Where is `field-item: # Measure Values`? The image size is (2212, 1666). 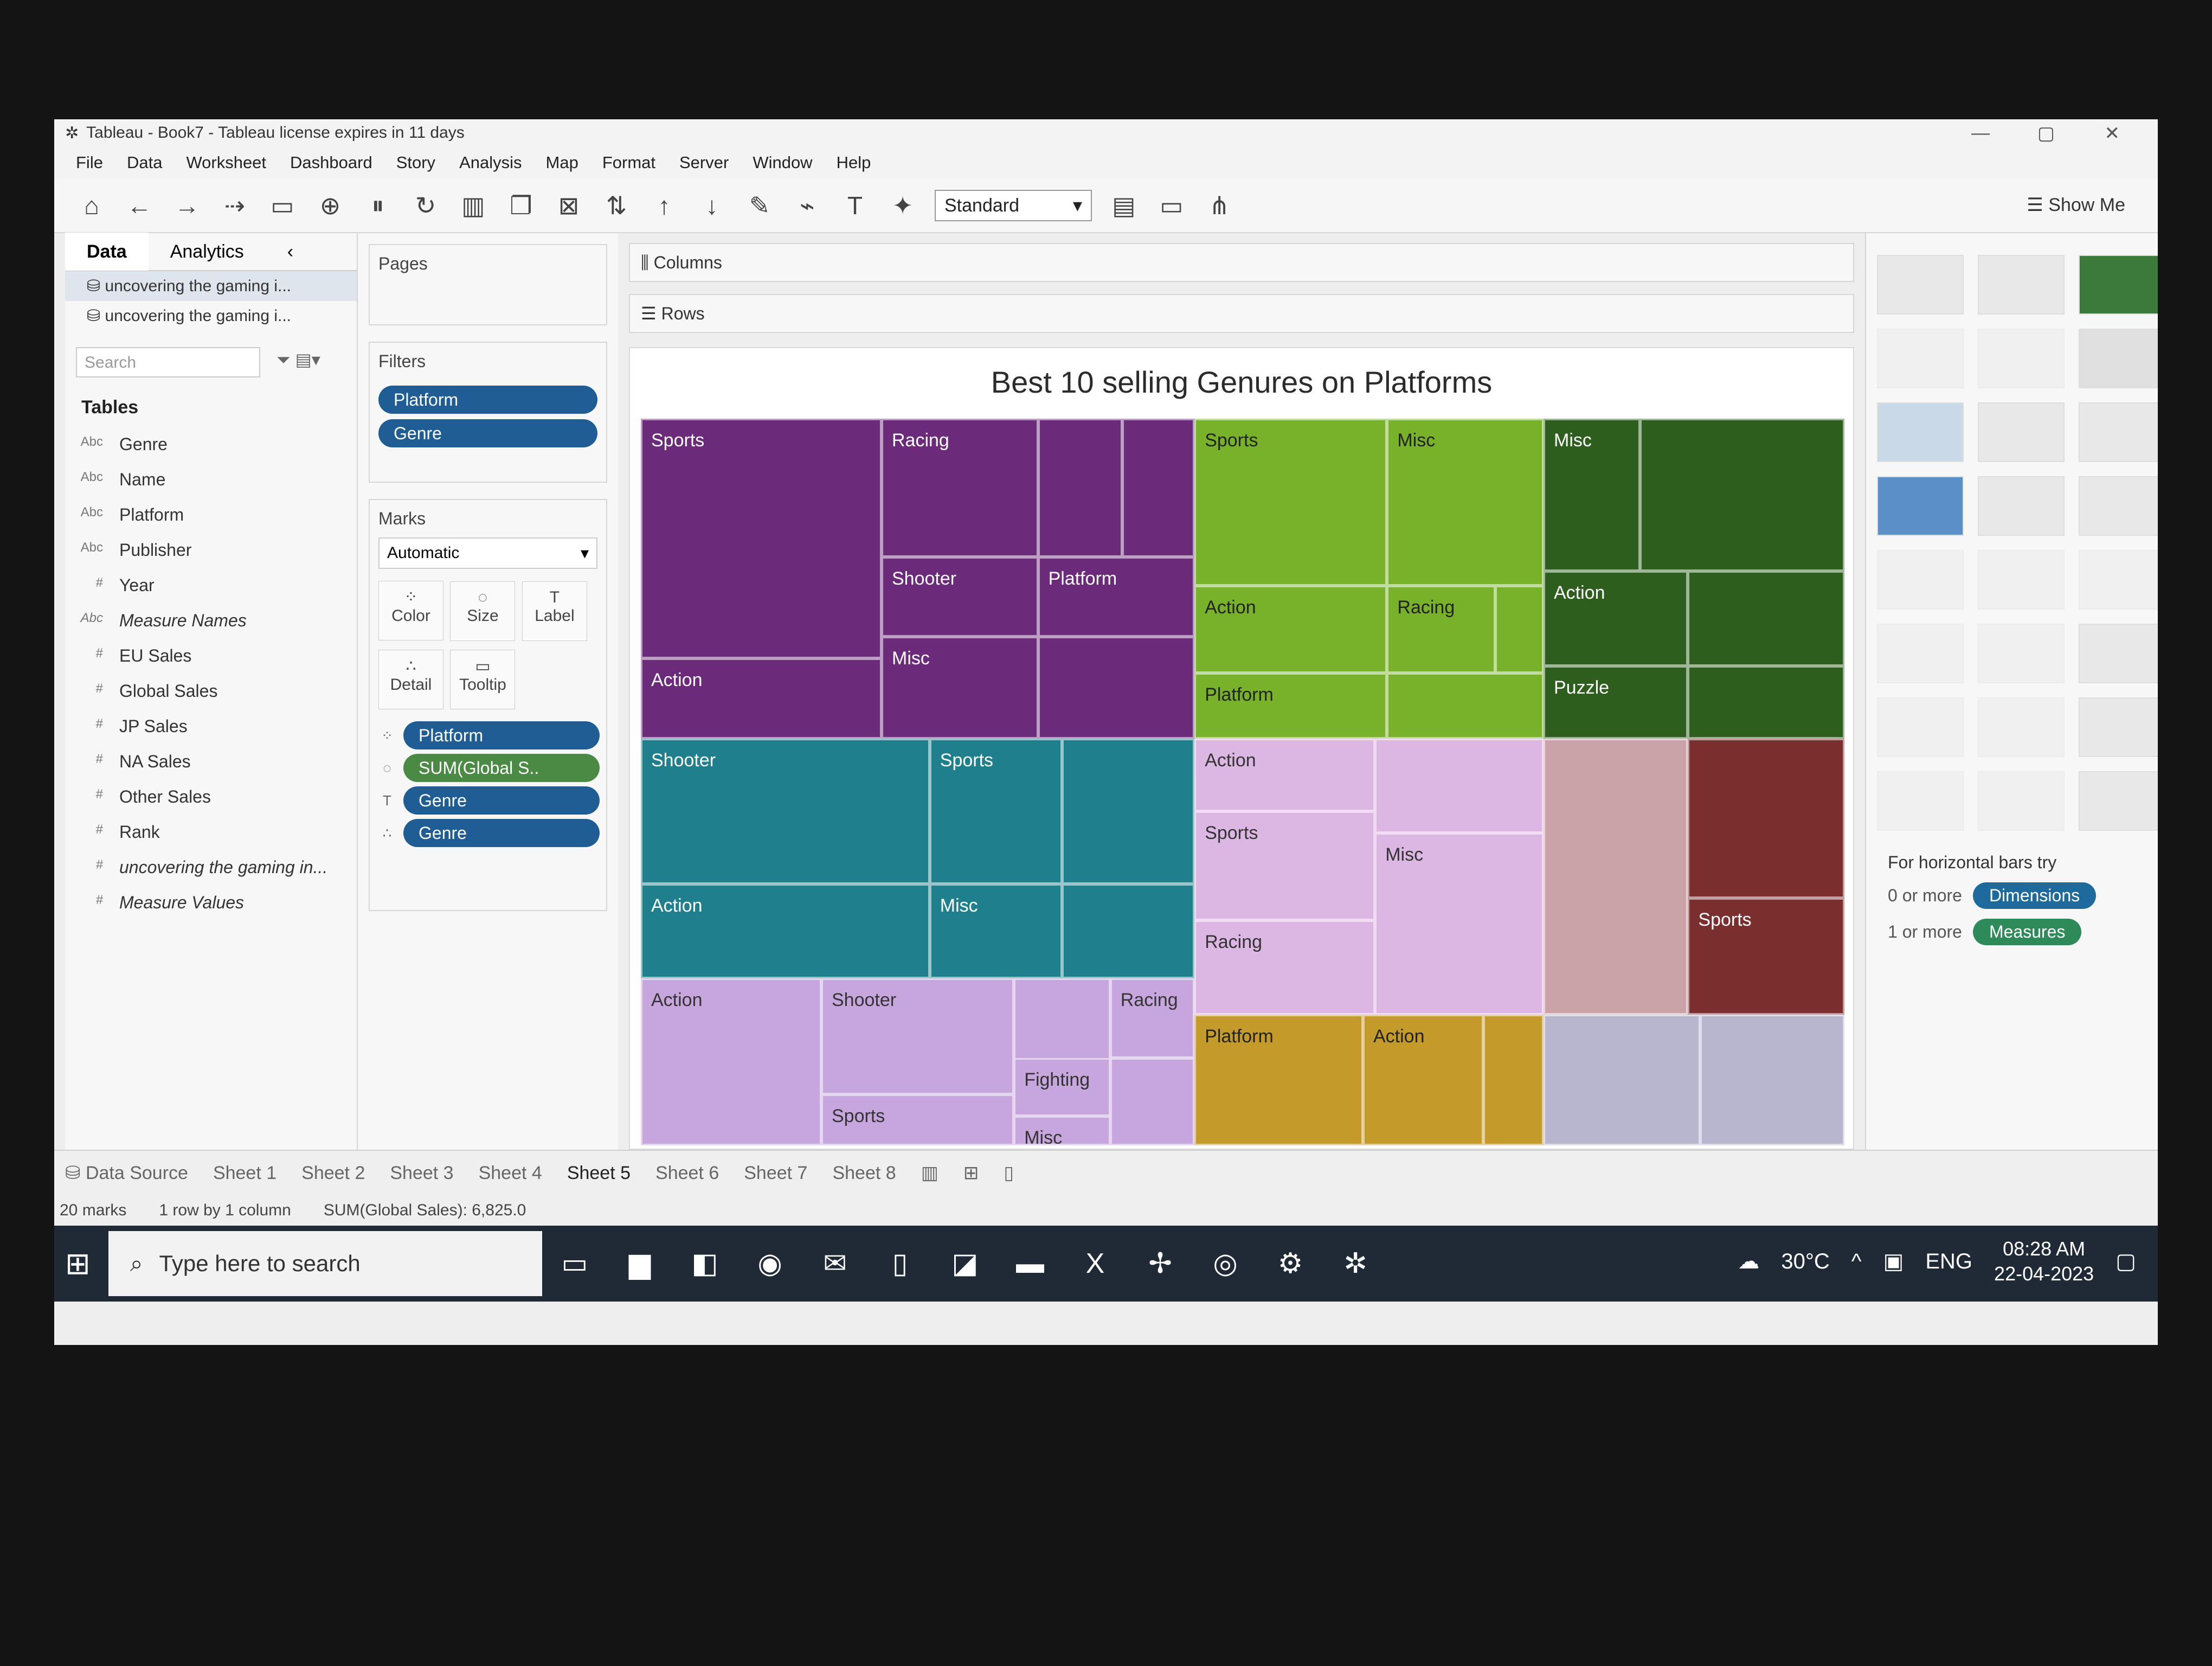
field-item: # Measure Values is located at coordinates (211, 903).